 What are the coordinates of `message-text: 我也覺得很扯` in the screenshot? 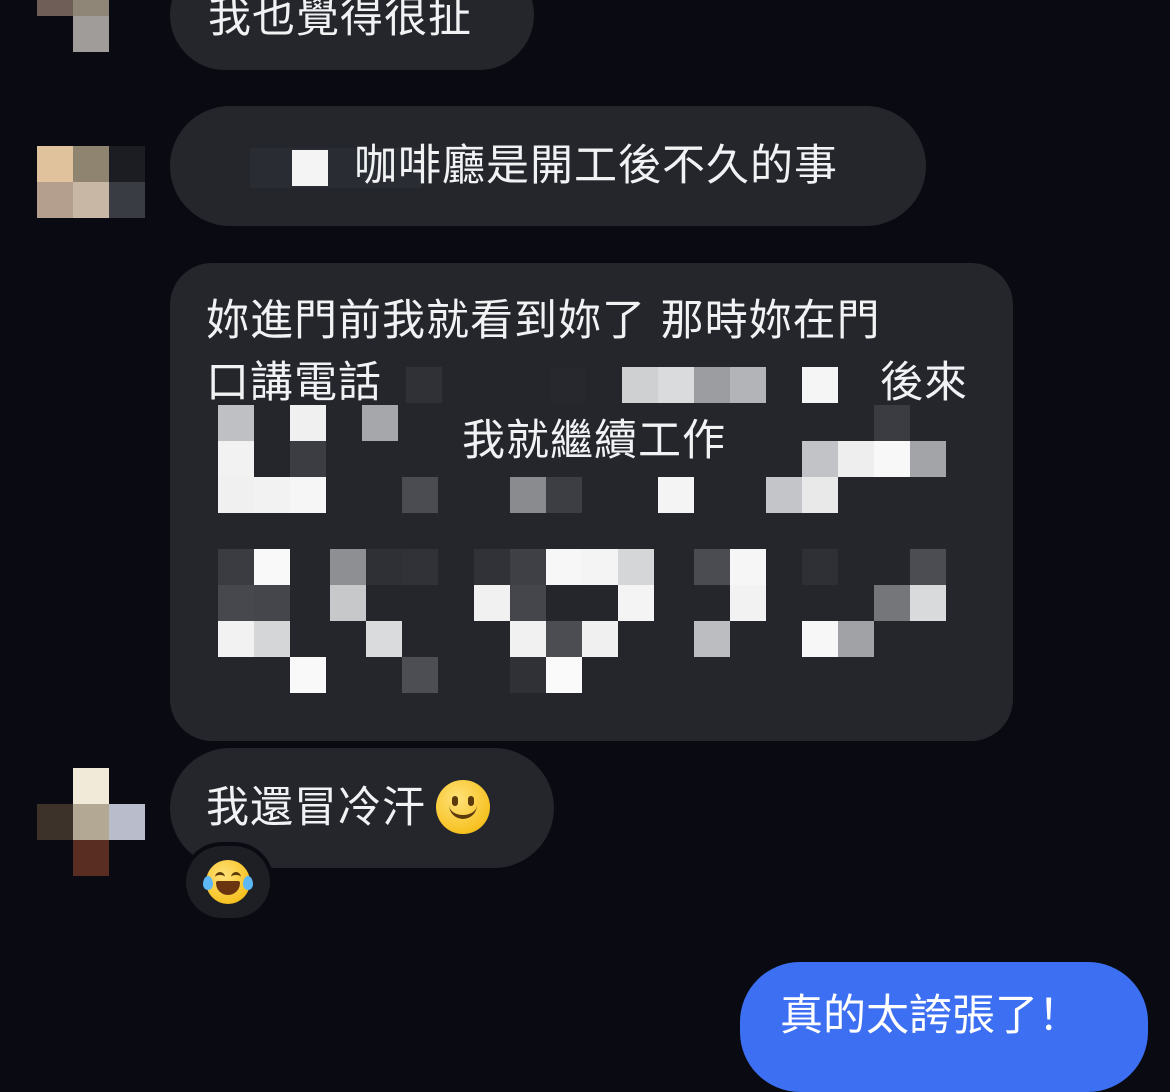 It's located at (340, 21).